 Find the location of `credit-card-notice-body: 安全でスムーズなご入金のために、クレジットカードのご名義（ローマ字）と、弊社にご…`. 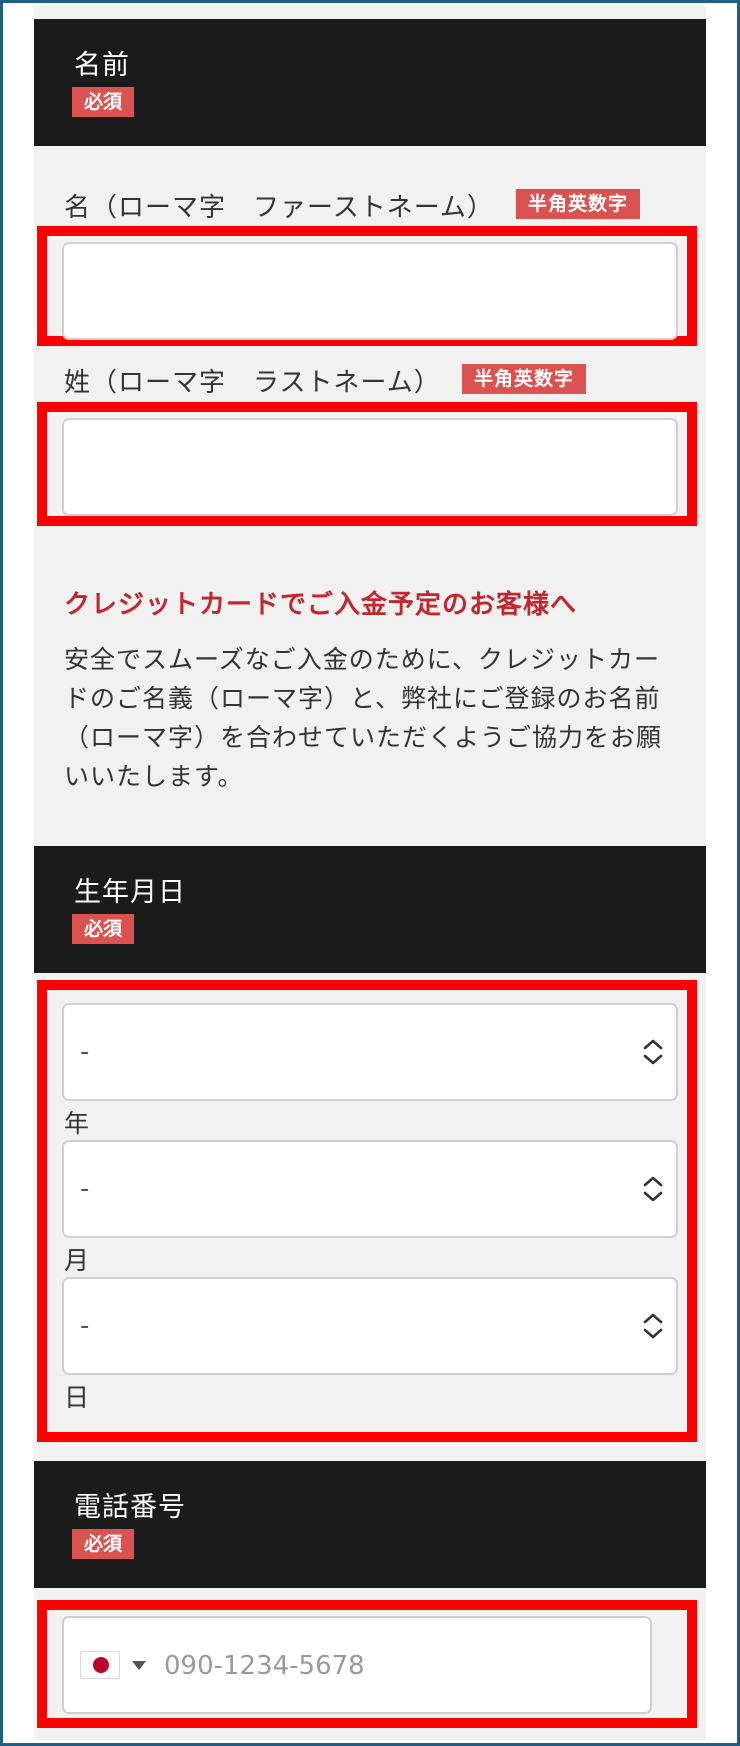

credit-card-notice-body: 安全でスムーズなご入金のために、クレジットカードのご名義（ローマ字）と、弊社にご… is located at coordinates (363, 718).